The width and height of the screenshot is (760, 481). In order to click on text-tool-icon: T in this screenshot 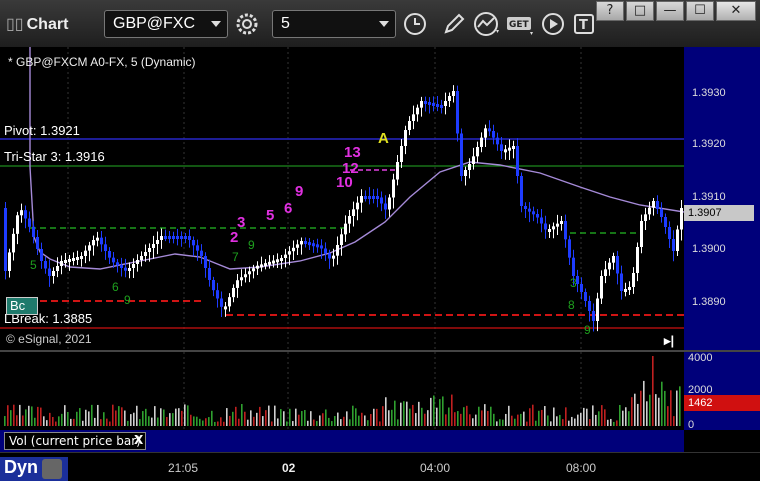, I will do `click(585, 24)`.